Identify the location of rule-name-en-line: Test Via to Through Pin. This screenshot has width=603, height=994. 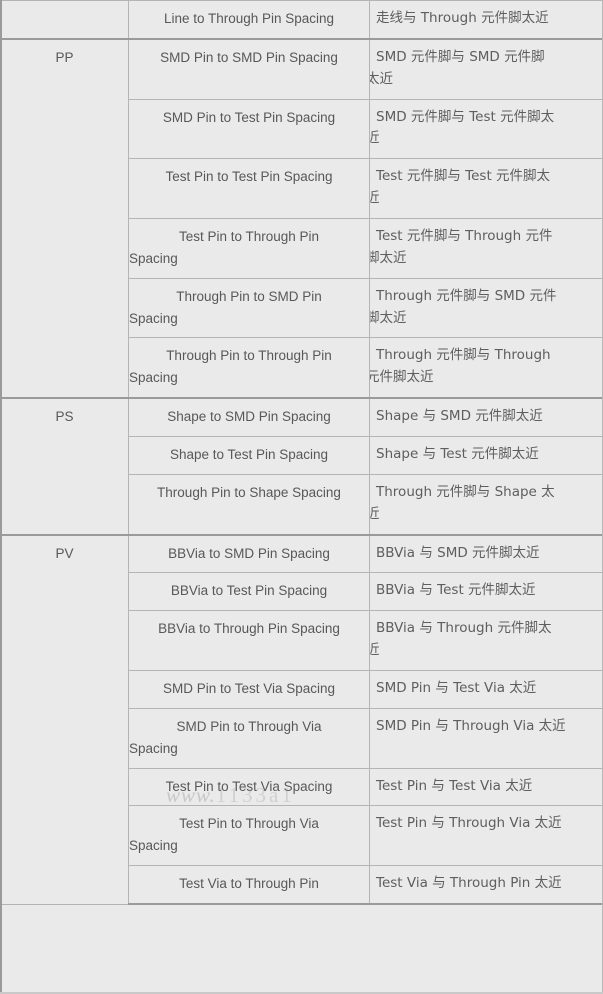
(249, 884).